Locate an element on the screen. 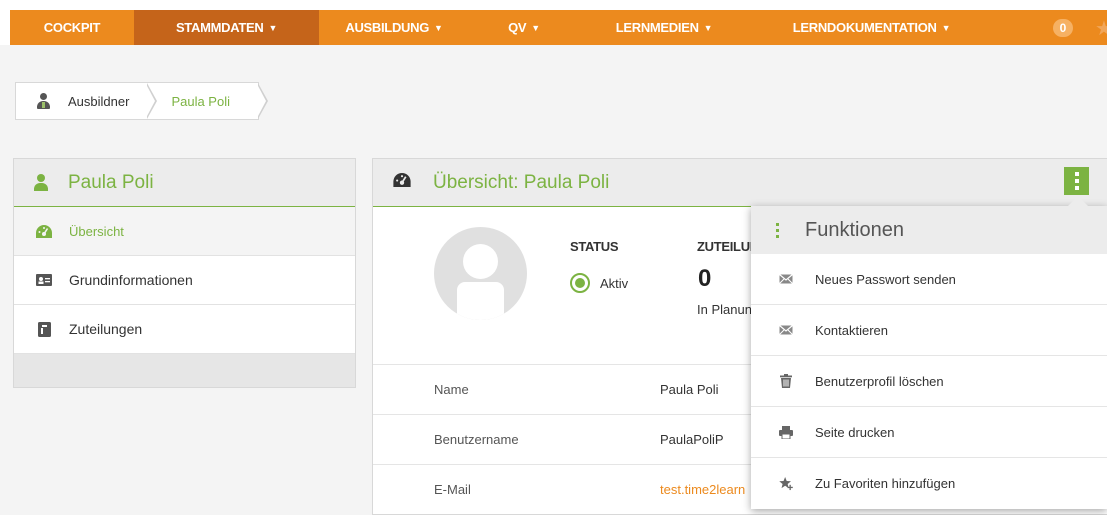 Image resolution: width=1107 pixels, height=515 pixels. nav-label: LERNDOKUMENTATION is located at coordinates (864, 27).